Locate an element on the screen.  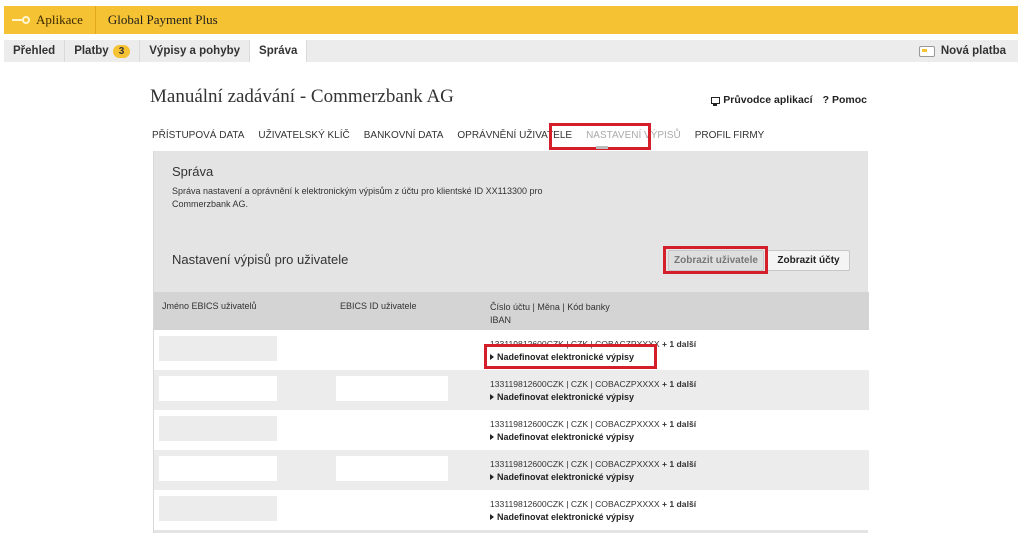
header-account-label: Číslo účtu | Měna | Kód banky is located at coordinates (550, 307).